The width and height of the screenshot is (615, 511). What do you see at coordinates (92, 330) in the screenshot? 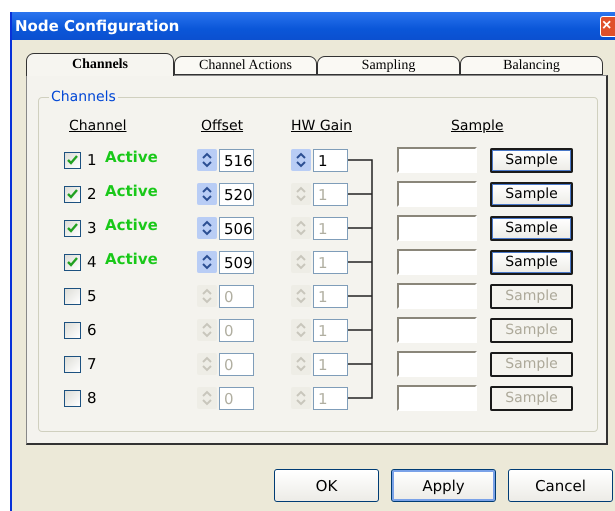
I see `channel-number: 6` at bounding box center [92, 330].